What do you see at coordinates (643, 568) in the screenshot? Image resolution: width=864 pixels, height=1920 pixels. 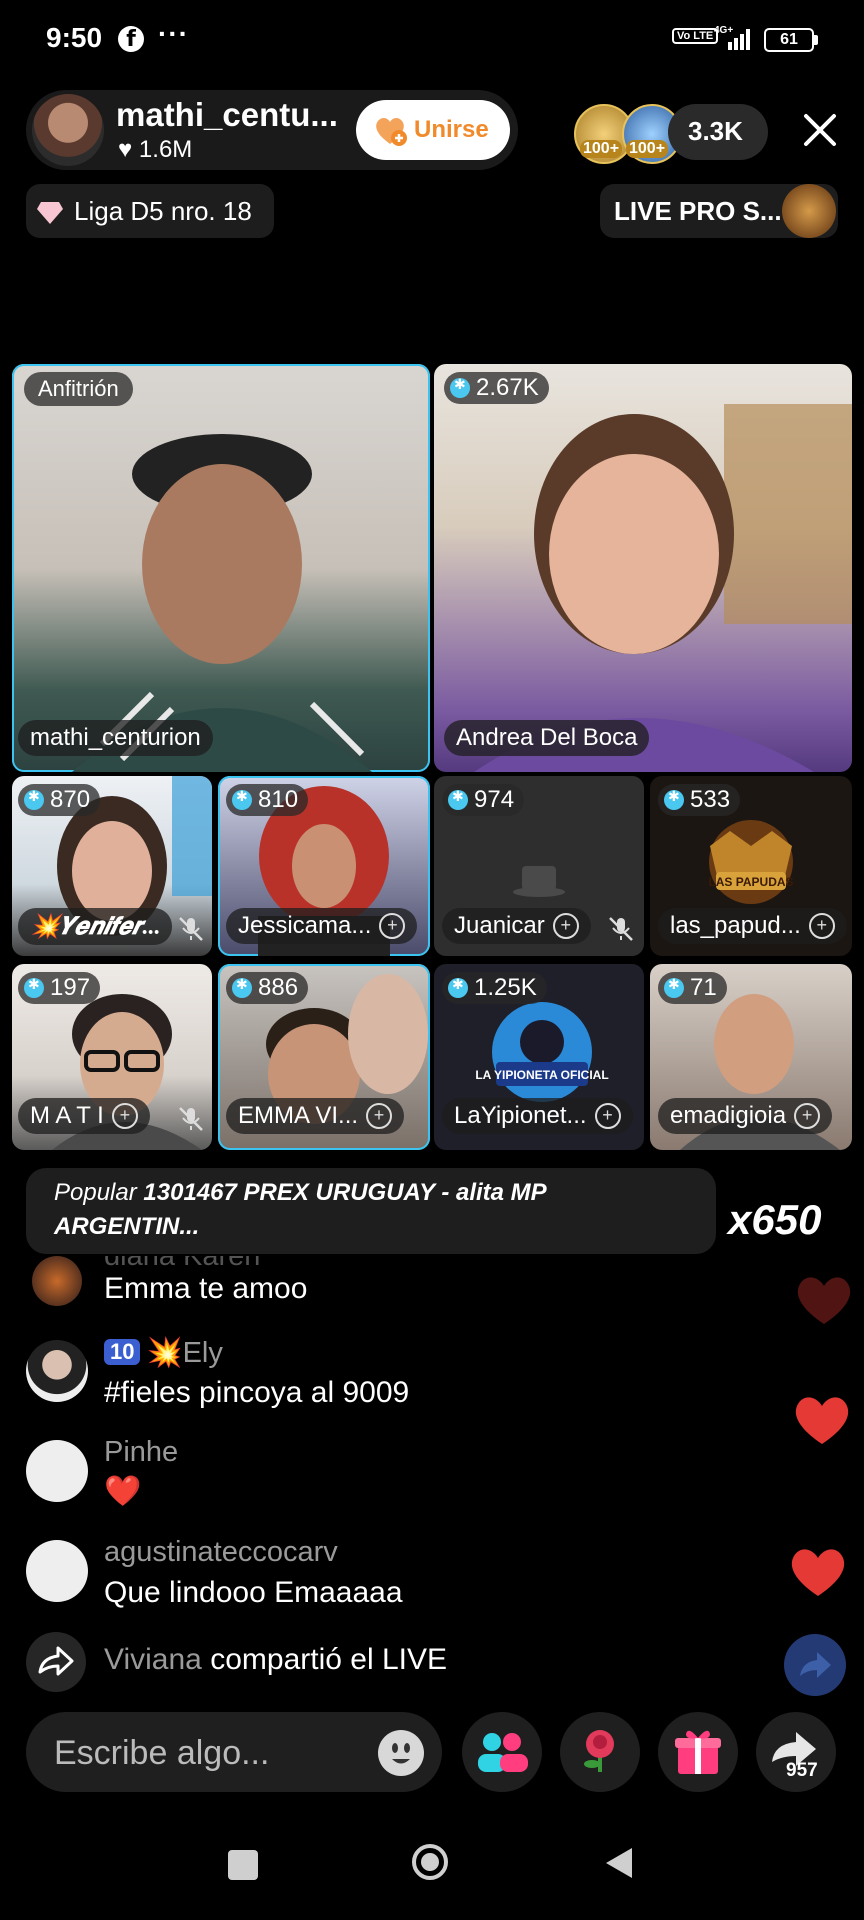 I see `guest-video-tile: 2.67K Andrea Del Boca` at bounding box center [643, 568].